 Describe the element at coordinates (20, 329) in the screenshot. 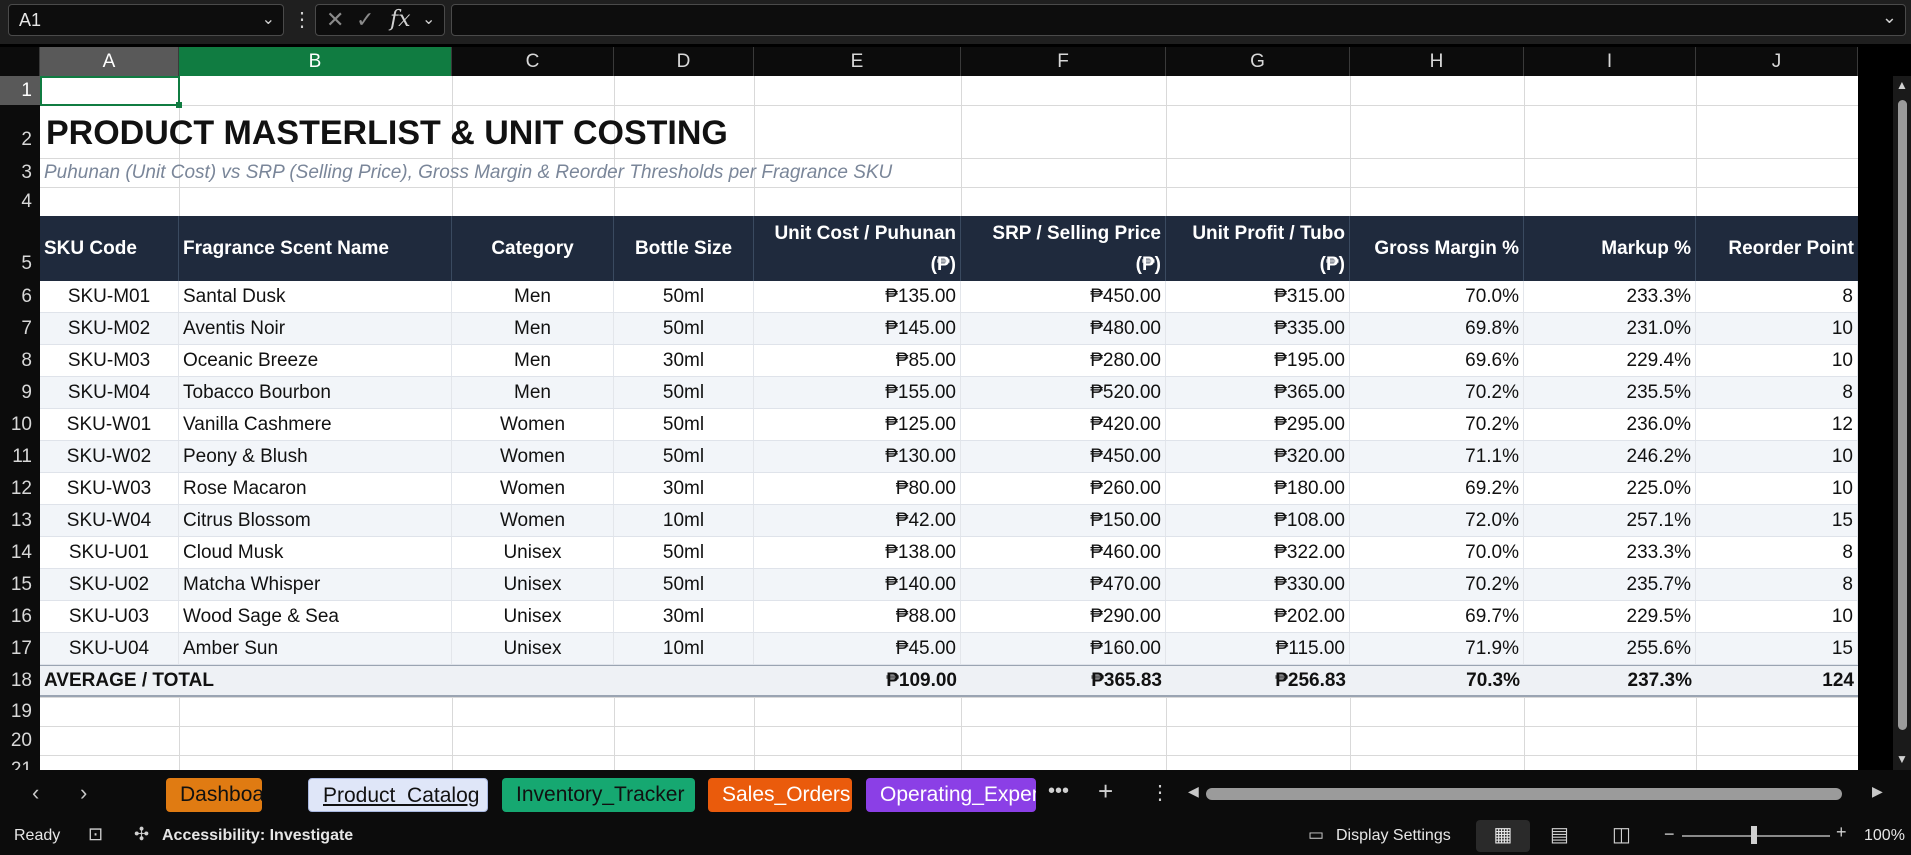

I see `row-header: 7` at that location.